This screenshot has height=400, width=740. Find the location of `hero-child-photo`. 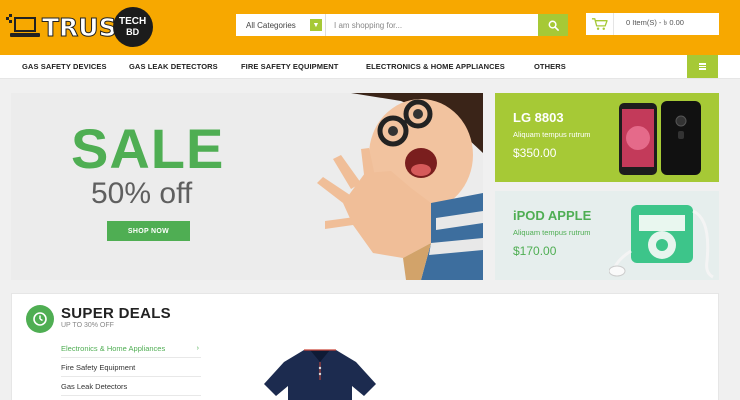

hero-child-photo is located at coordinates (400, 186).